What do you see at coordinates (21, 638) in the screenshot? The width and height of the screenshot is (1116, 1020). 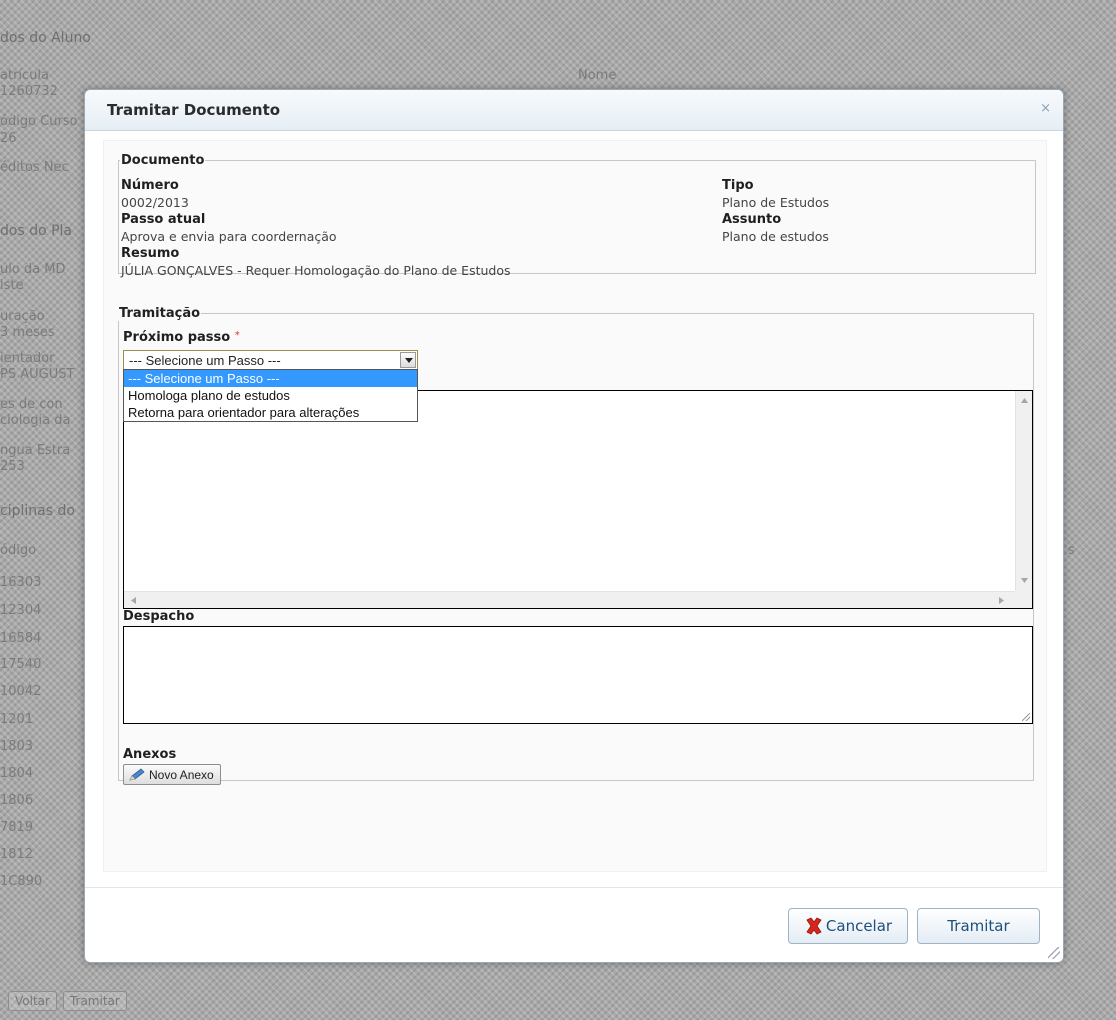 I see `bg-code-row: 16584` at bounding box center [21, 638].